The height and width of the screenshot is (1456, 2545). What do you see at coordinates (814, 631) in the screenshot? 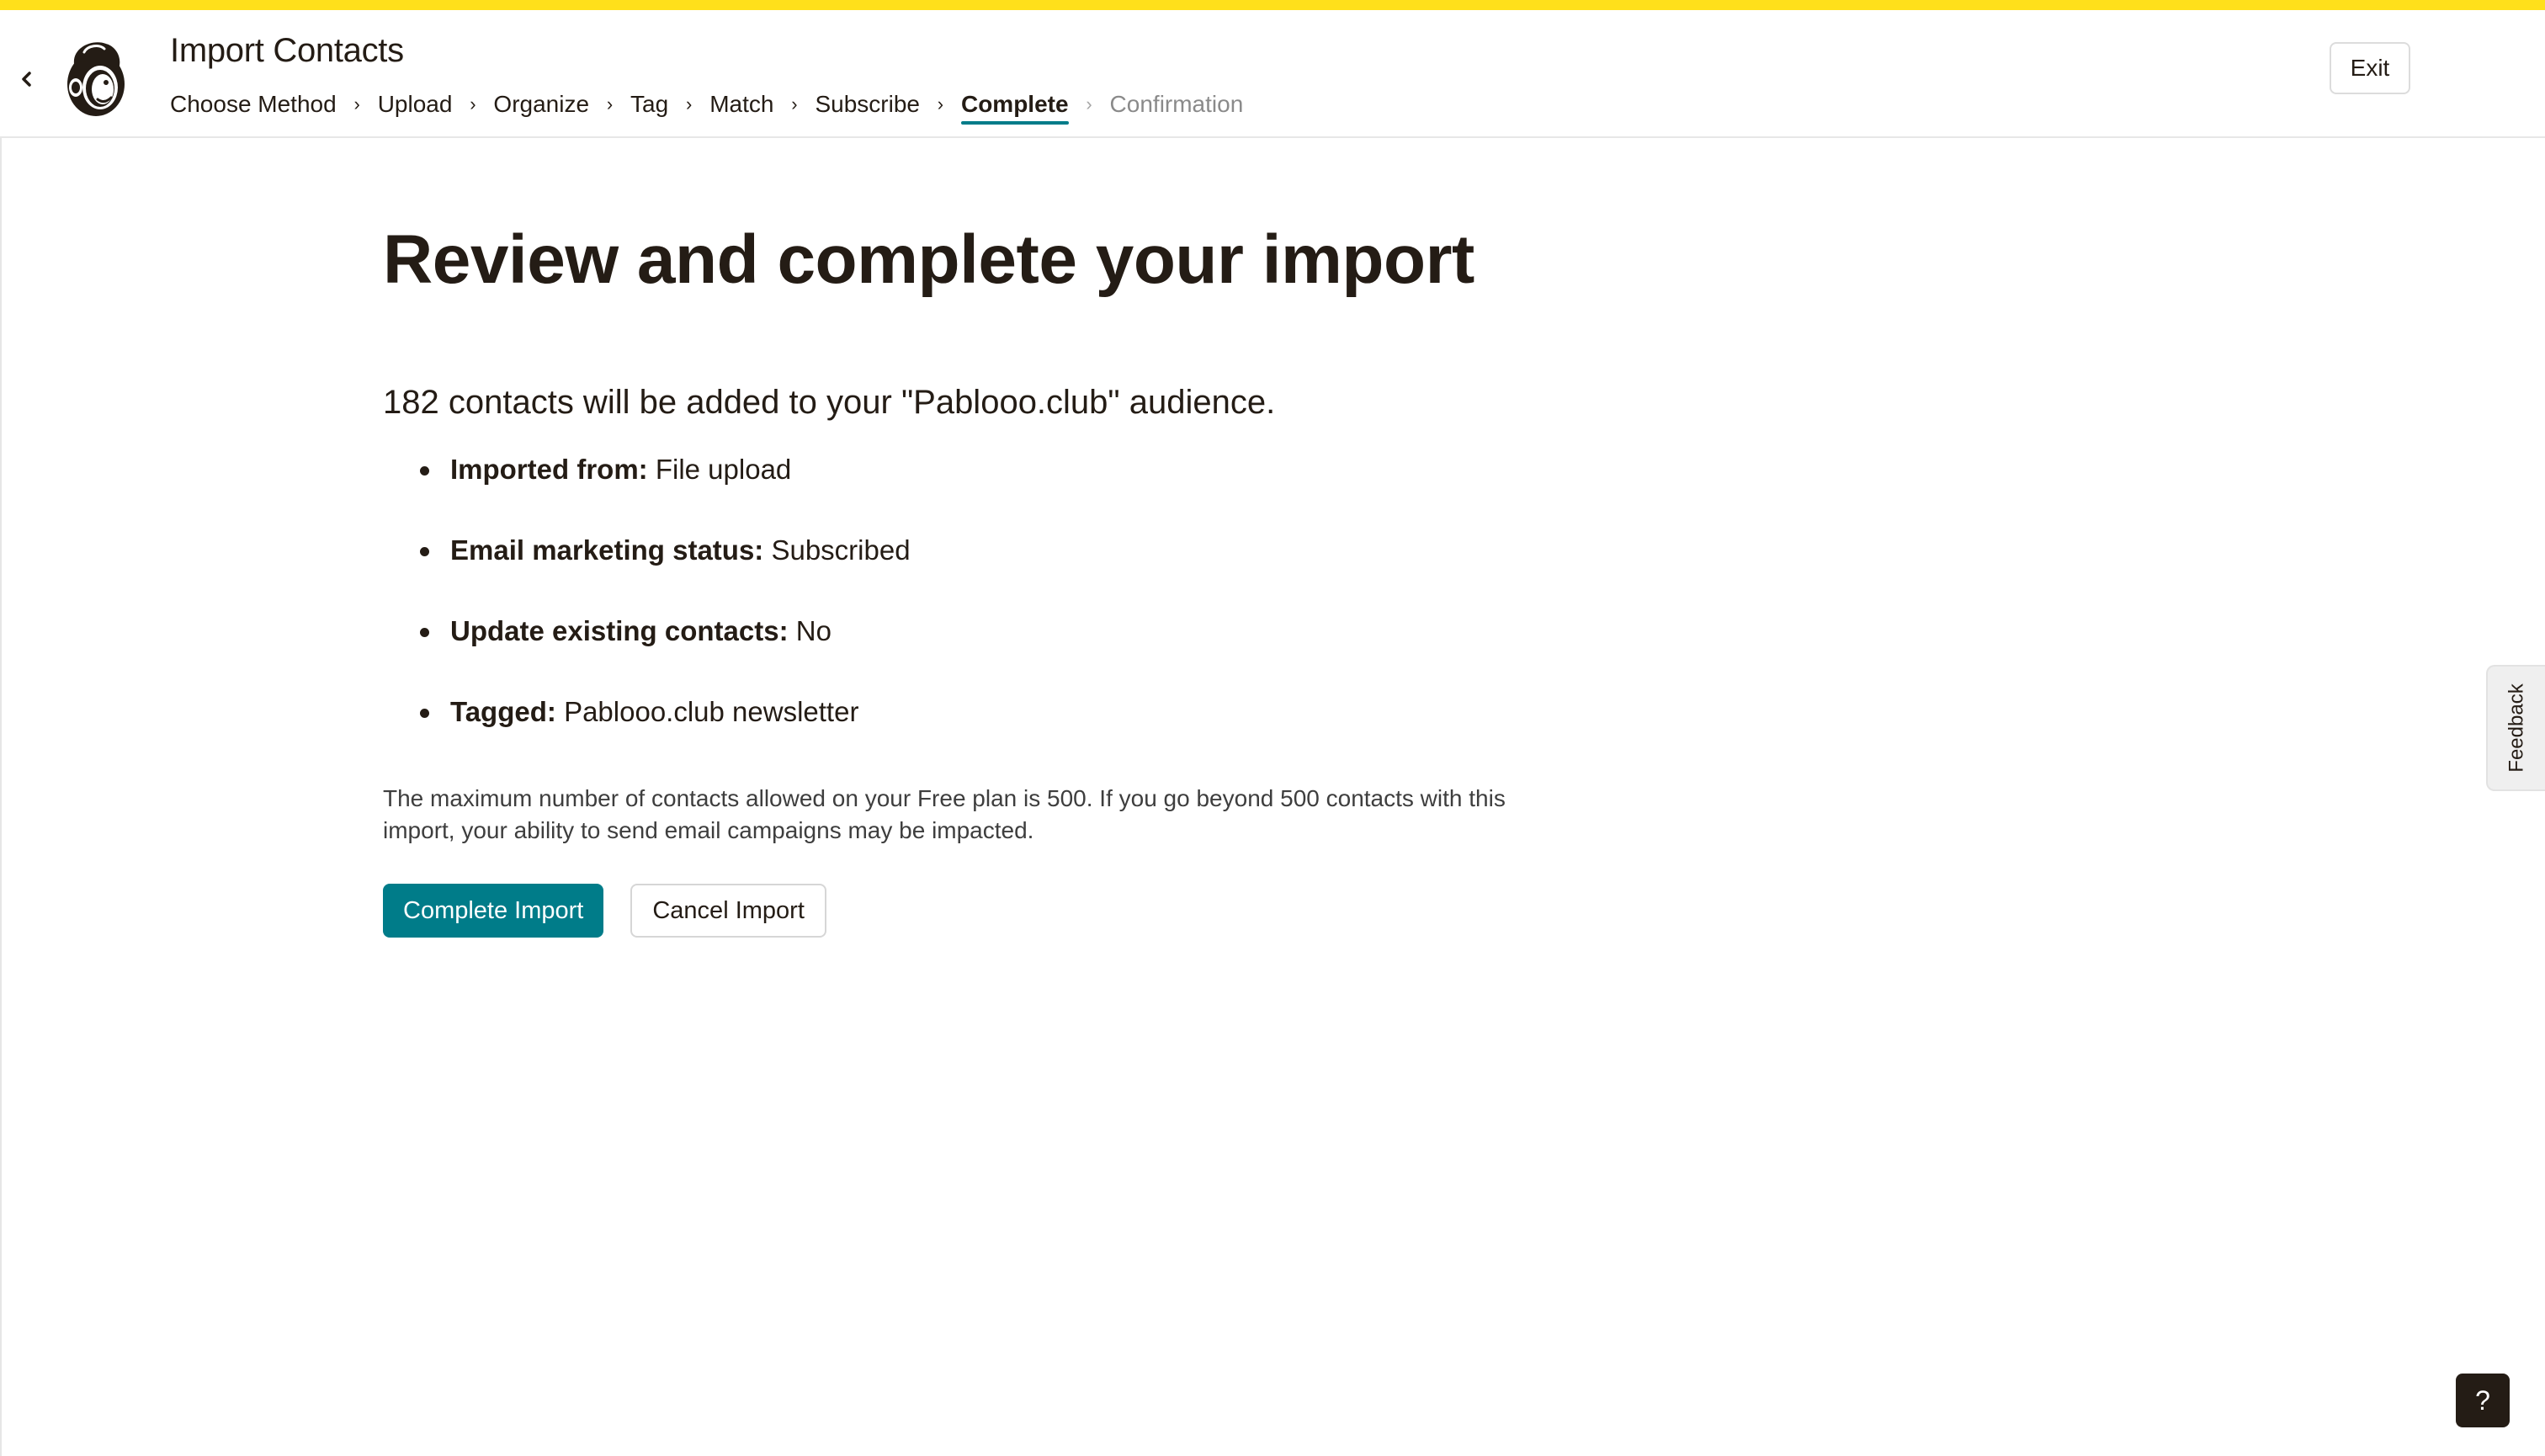
I see `detail-value: No` at bounding box center [814, 631].